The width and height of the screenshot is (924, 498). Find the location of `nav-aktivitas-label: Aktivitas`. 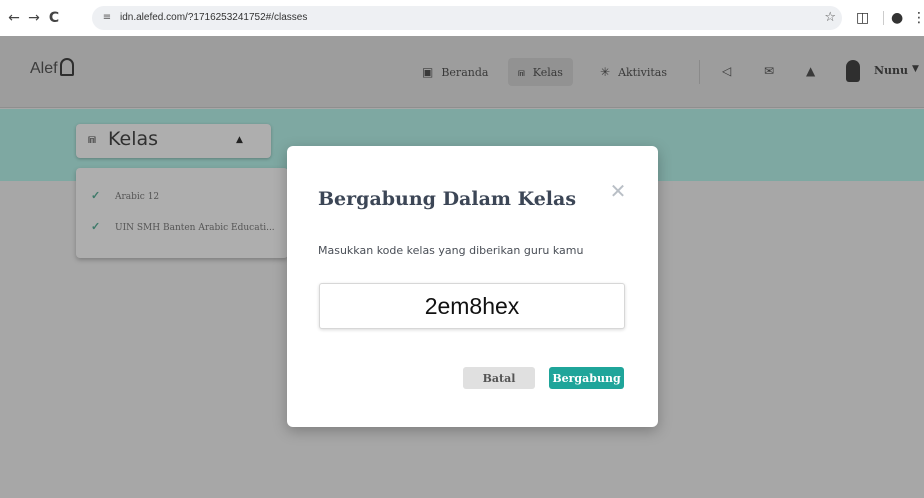

nav-aktivitas-label: Aktivitas is located at coordinates (642, 72).